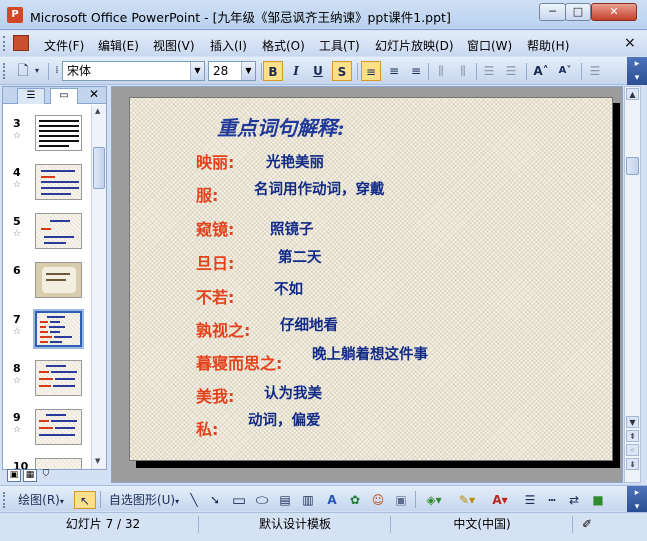 This screenshot has height=541, width=647. What do you see at coordinates (262, 500) in the screenshot?
I see `oval-tool-icon: ⬭` at bounding box center [262, 500].